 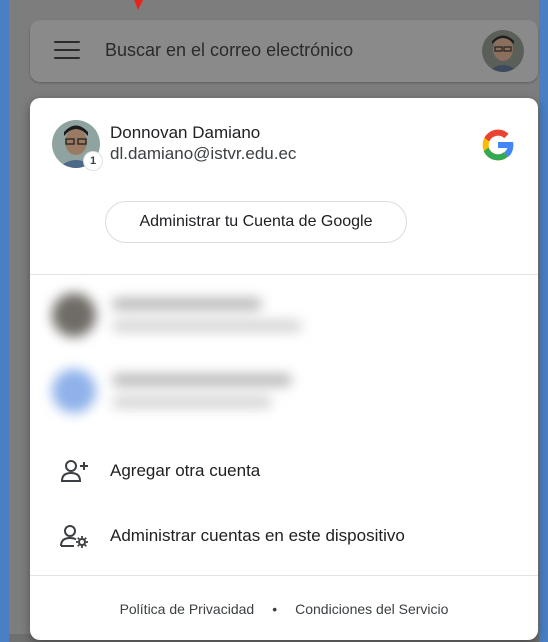 What do you see at coordinates (229, 50) in the screenshot?
I see `search-input: Buscar en el correo electrónico` at bounding box center [229, 50].